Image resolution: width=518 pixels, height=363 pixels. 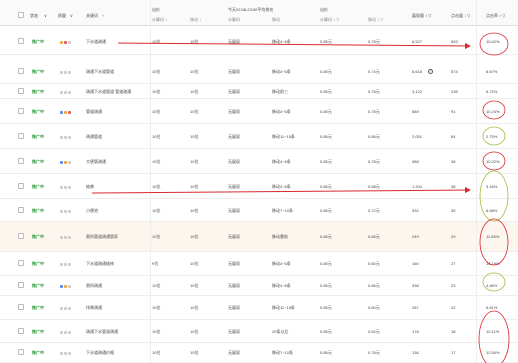 I want to click on header-keyword-arrow: ↑, so click(x=103, y=15).